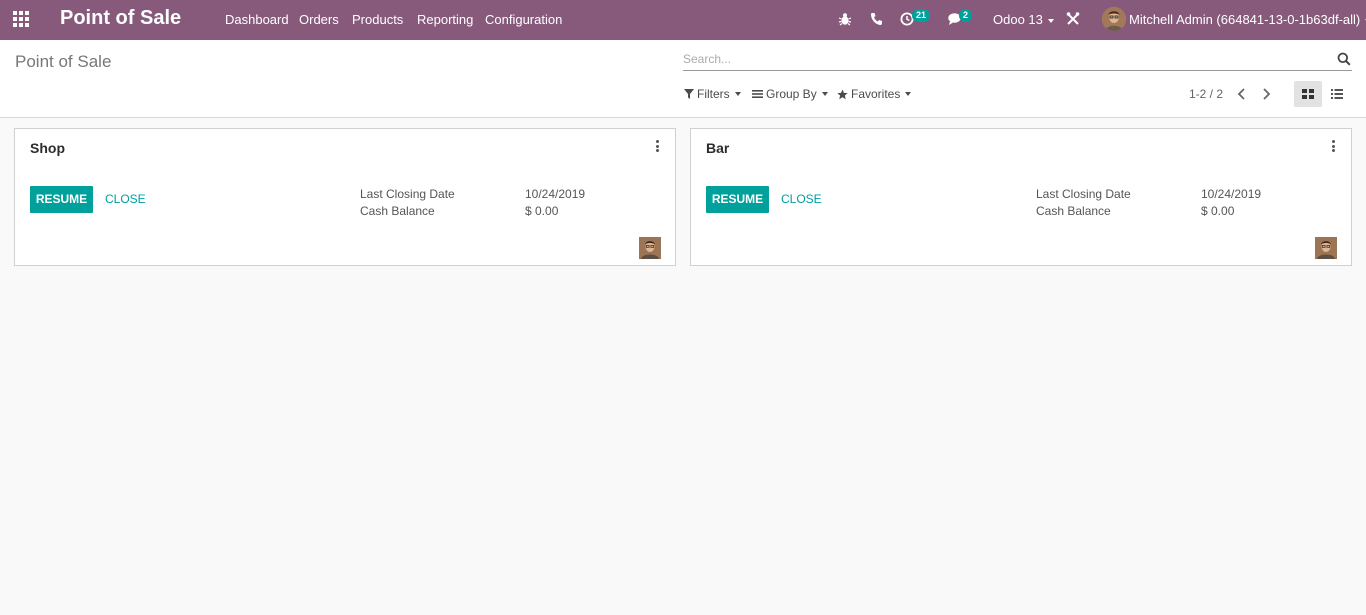 The width and height of the screenshot is (1366, 615). I want to click on menu-products: Products, so click(377, 19).